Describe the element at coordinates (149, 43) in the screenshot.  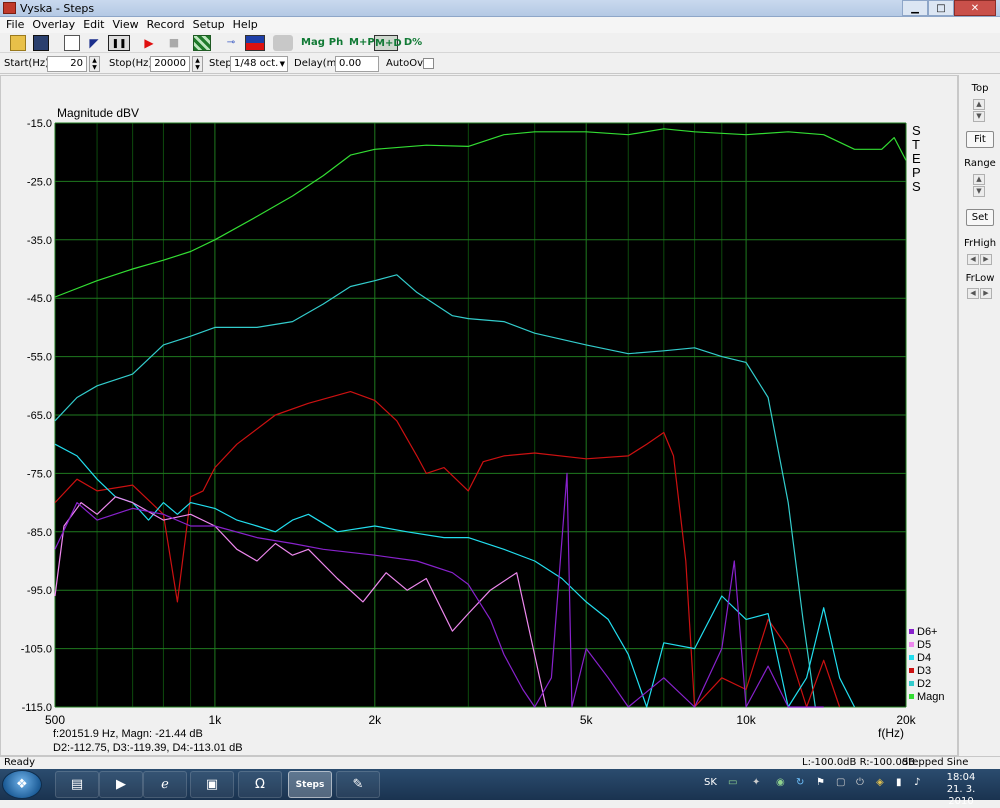
I see `play-icon: ▶` at that location.